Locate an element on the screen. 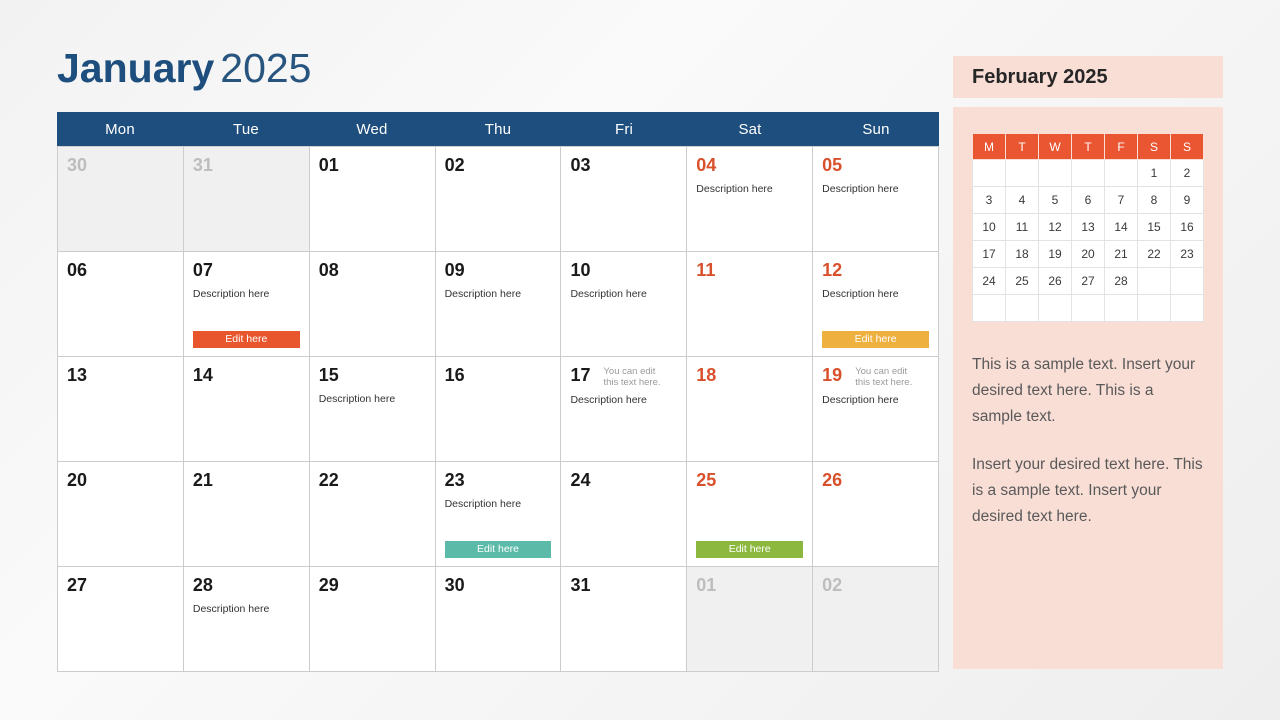 This screenshot has width=1280, height=720. mini-day-cell-3: 3 is located at coordinates (989, 200).